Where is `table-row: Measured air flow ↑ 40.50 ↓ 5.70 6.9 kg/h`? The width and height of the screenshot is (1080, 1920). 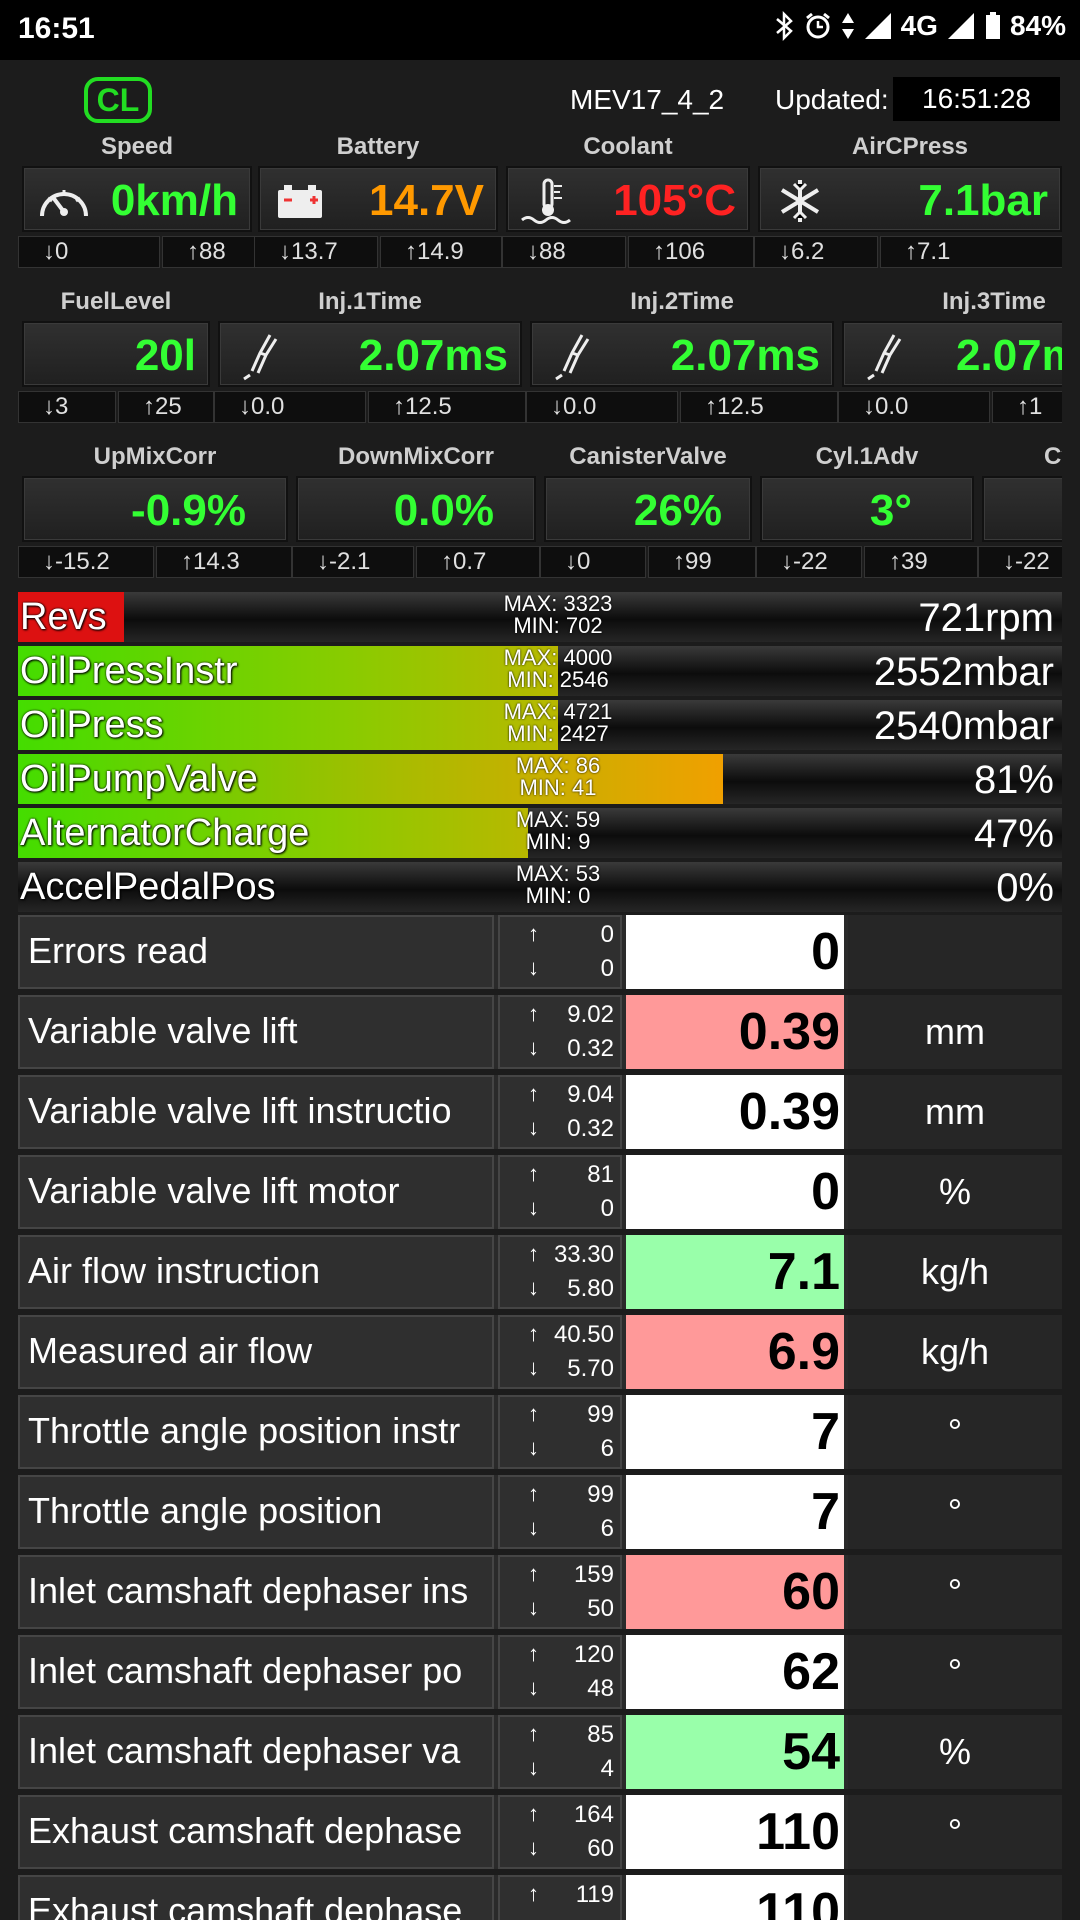 table-row: Measured air flow ↑ 40.50 ↓ 5.70 6.9 kg/h is located at coordinates (540, 1352).